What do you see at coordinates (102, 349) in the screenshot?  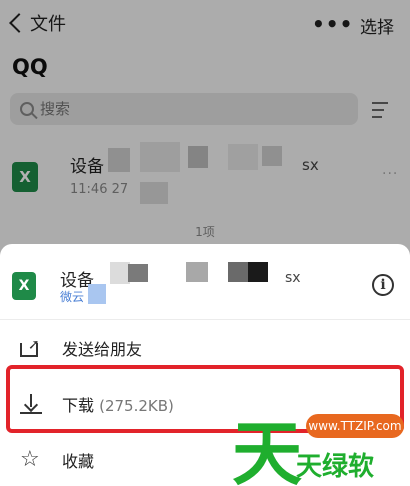 I see `send-to-friend-label: 发送给朋友` at bounding box center [102, 349].